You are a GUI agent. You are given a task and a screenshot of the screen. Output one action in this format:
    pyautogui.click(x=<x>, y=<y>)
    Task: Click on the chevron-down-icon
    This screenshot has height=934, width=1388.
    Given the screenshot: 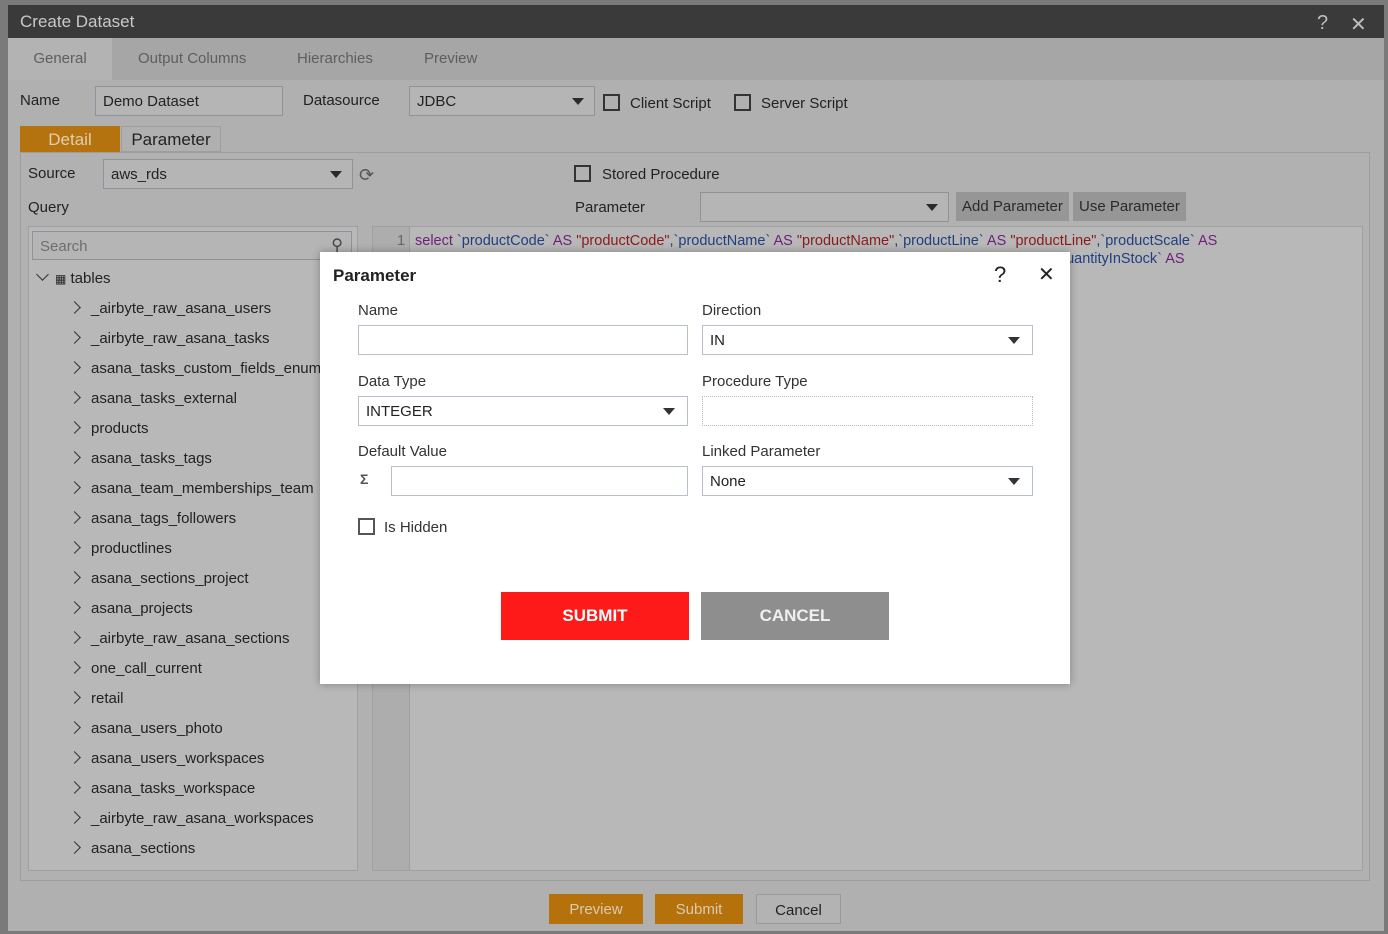 What is the action you would take?
    pyautogui.click(x=42, y=274)
    